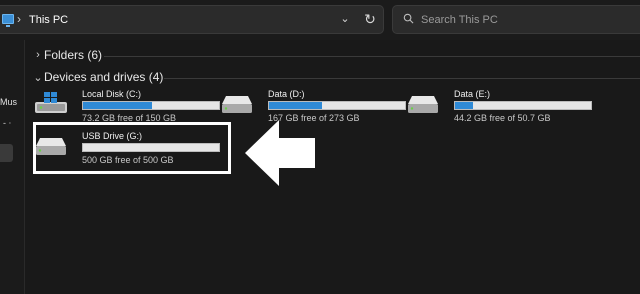 Image resolution: width=640 pixels, height=294 pixels. I want to click on breadcrumb-chevron-icon: ›, so click(19, 19).